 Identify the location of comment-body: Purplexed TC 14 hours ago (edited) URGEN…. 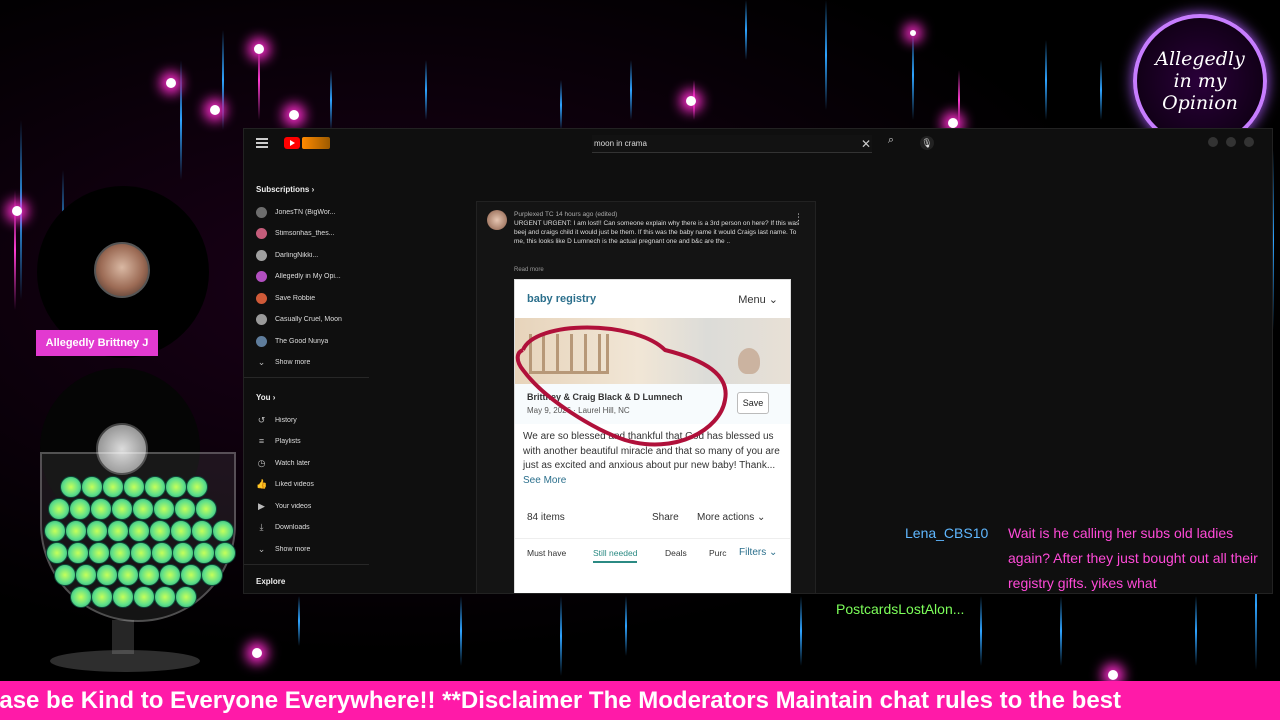
(659, 228).